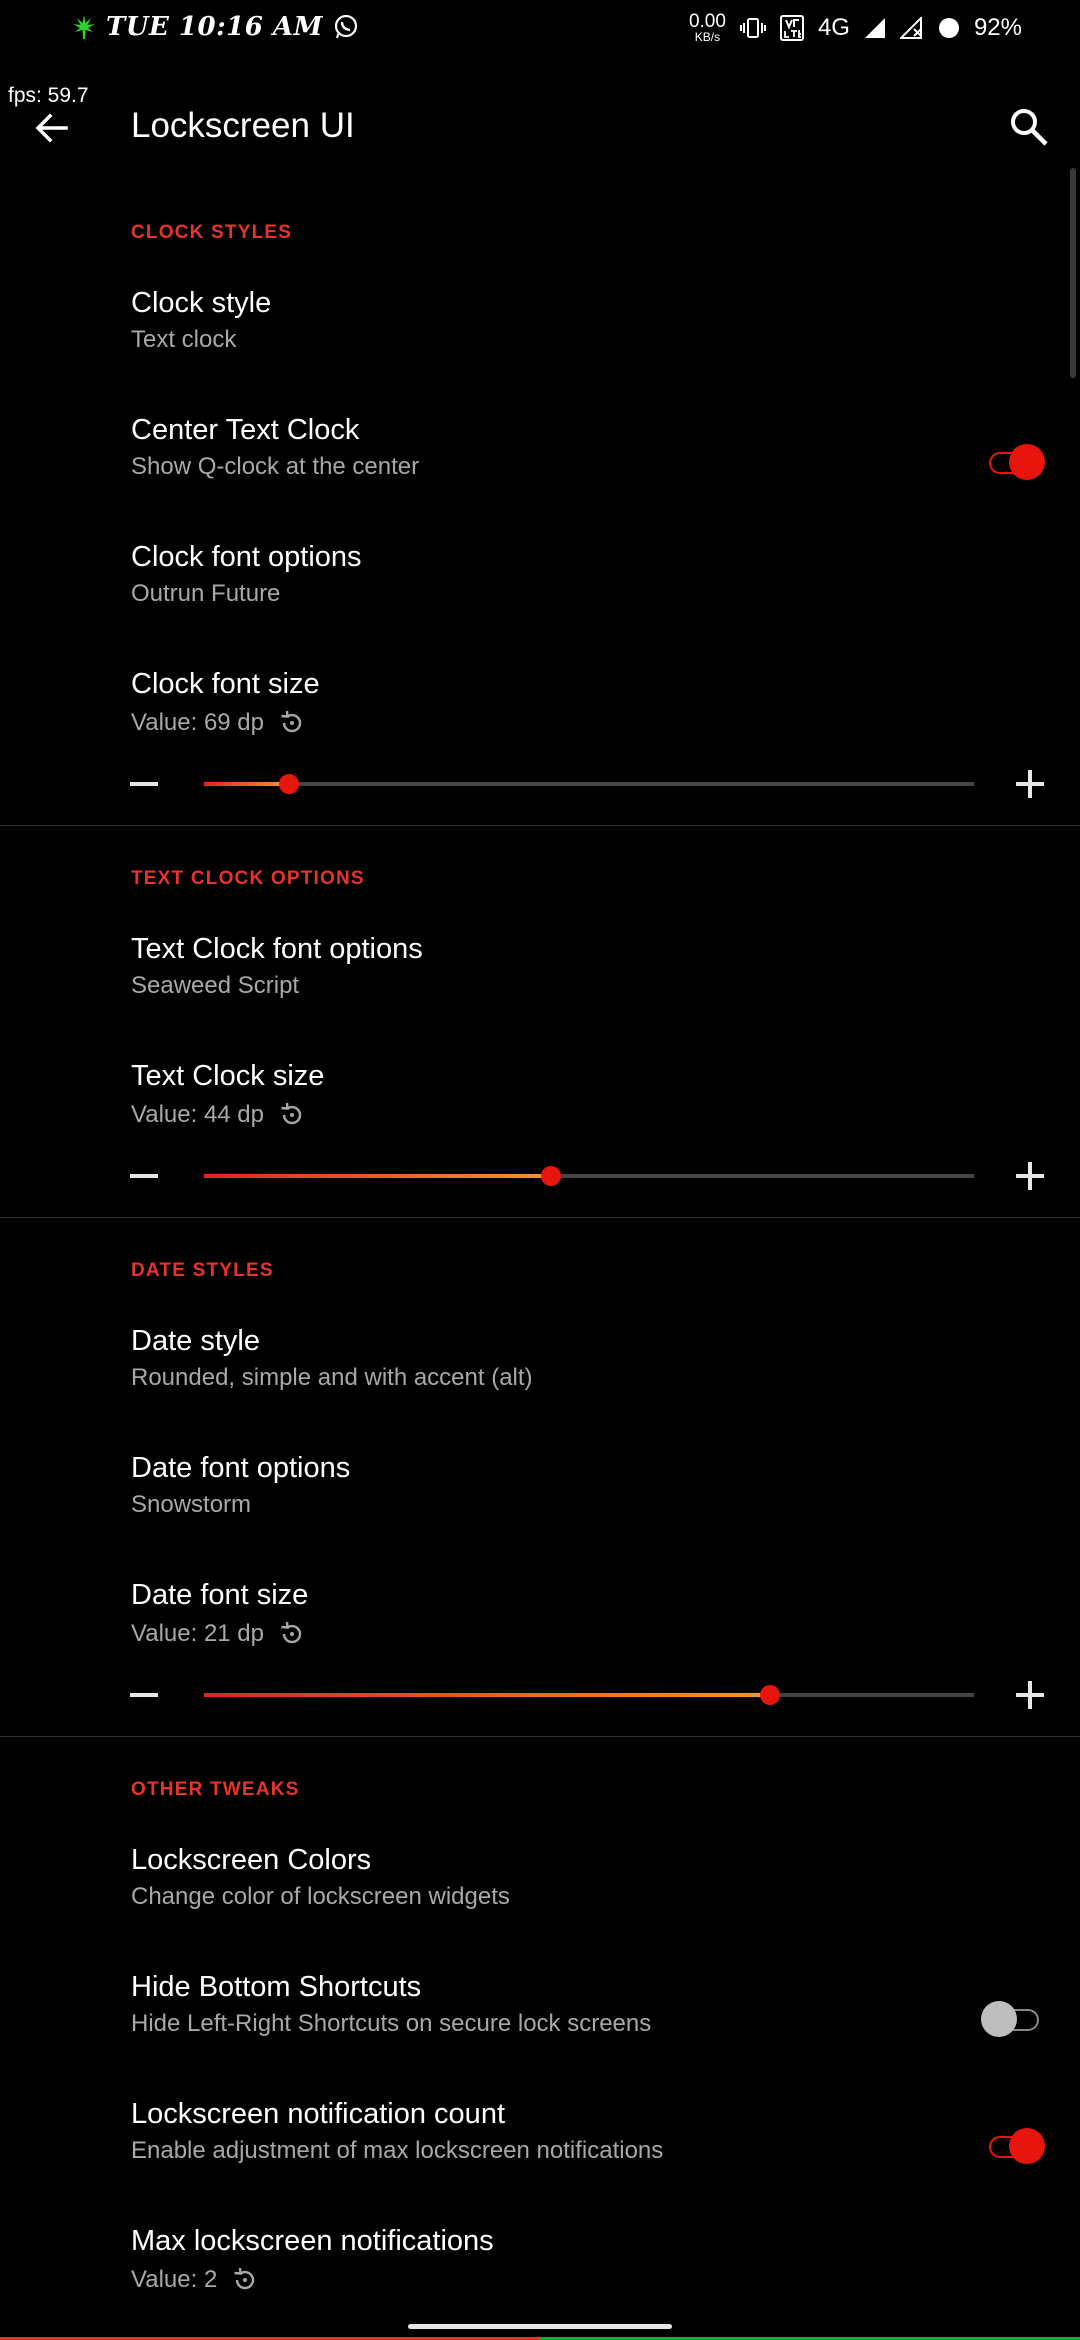 The height and width of the screenshot is (2340, 1080). What do you see at coordinates (707, 37) in the screenshot?
I see `net-speed-unit: KB/s` at bounding box center [707, 37].